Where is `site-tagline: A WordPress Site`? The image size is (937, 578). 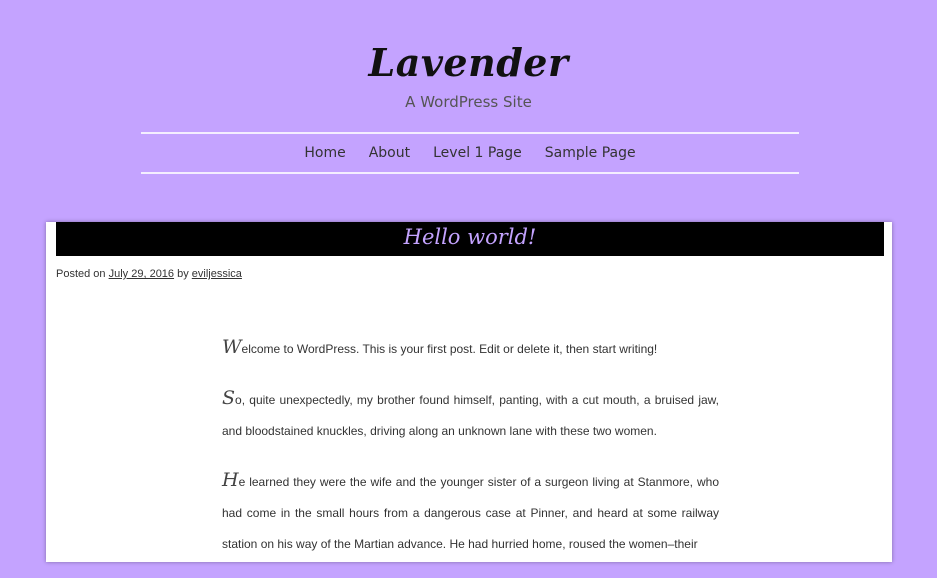 site-tagline: A WordPress Site is located at coordinates (468, 102).